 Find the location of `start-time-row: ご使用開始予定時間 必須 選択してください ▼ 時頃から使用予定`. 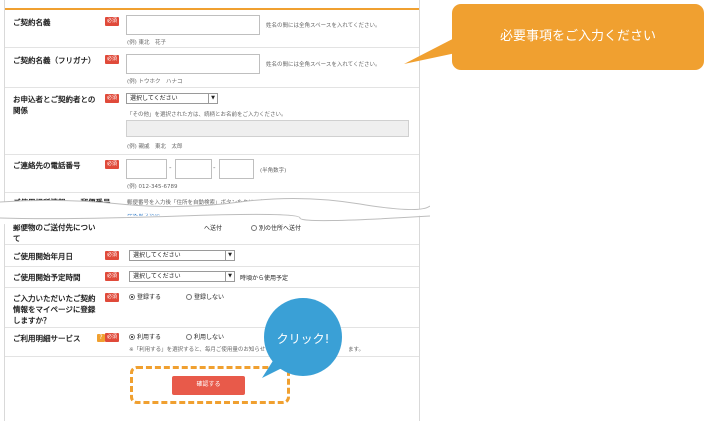

start-time-row: ご使用開始予定時間 必須 選択してください ▼ 時頃から使用予定 is located at coordinates (212, 277).